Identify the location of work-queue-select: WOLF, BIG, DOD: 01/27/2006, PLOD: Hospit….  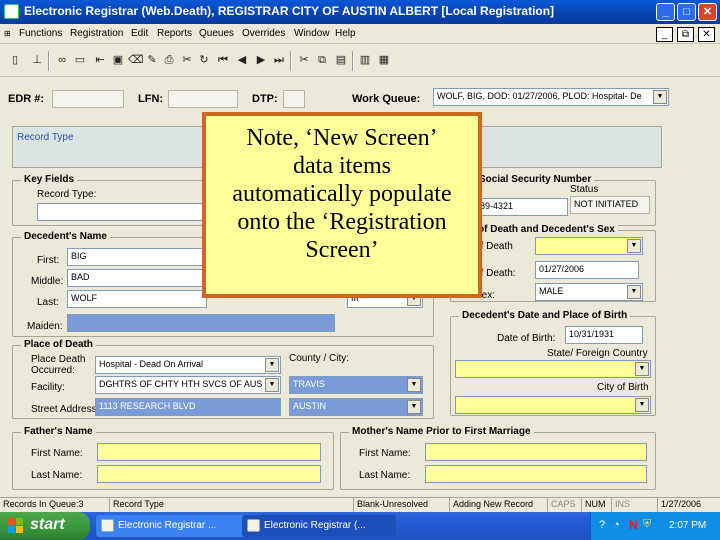
(551, 97).